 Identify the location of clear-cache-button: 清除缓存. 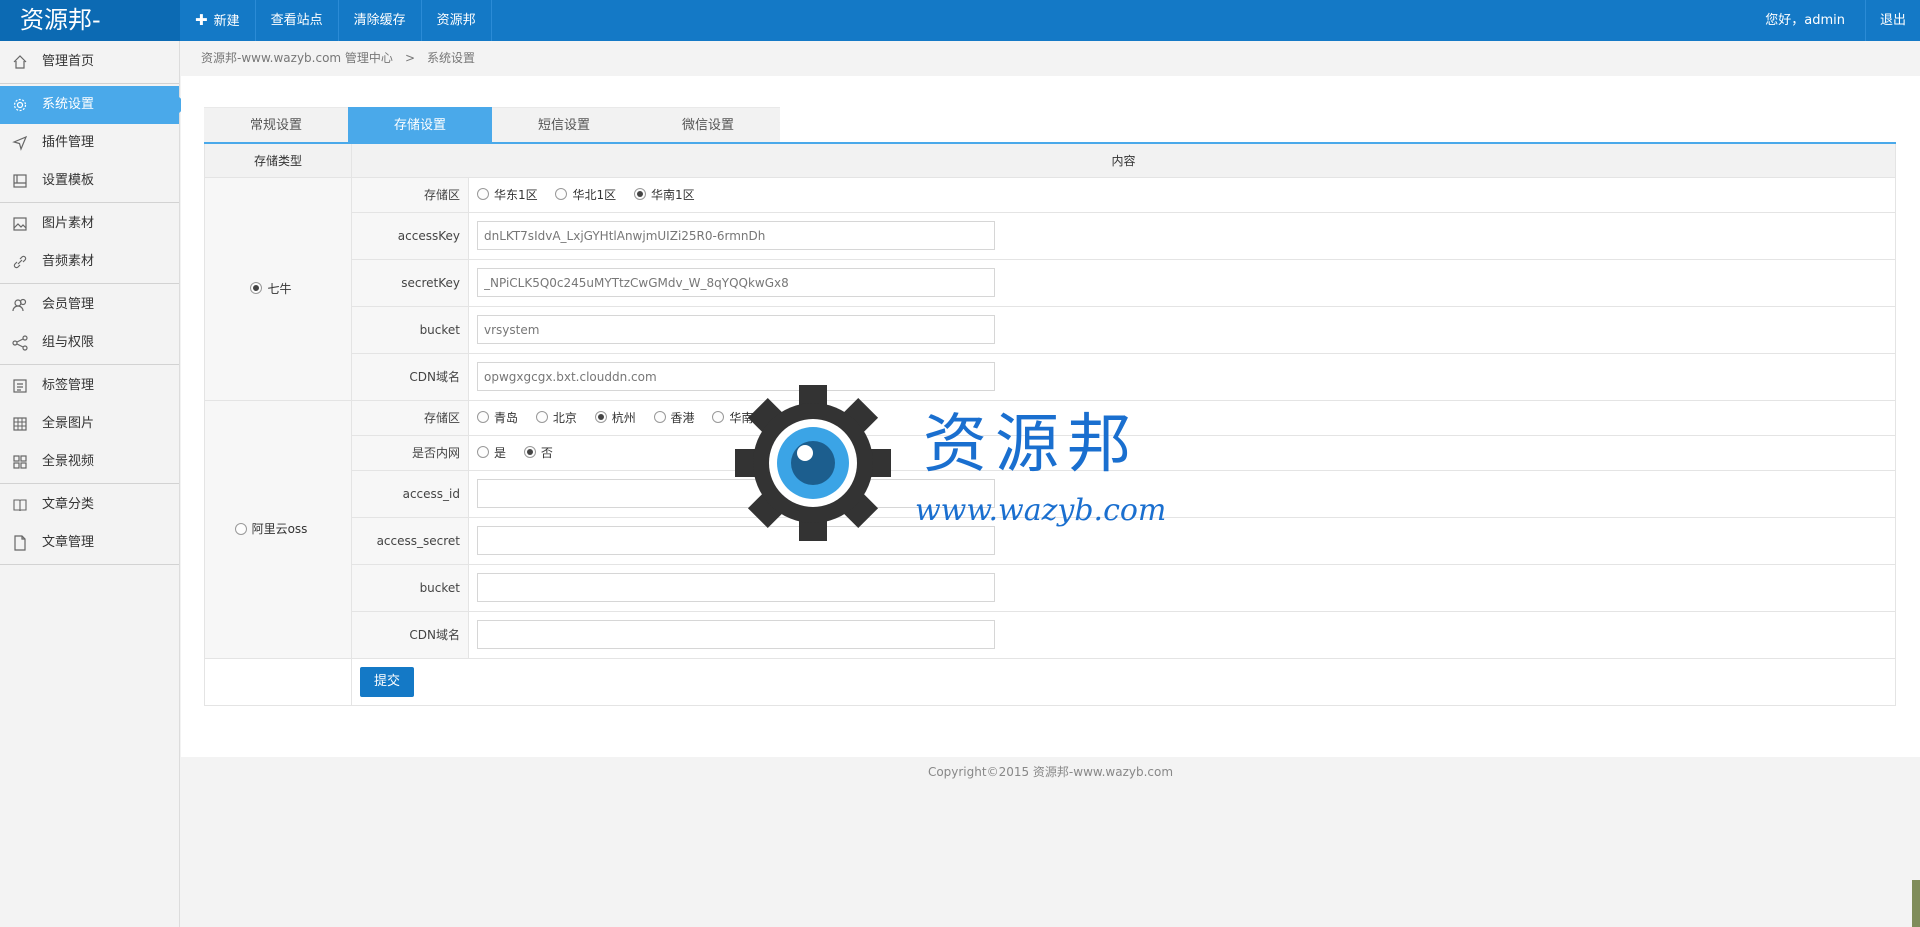
(380, 20).